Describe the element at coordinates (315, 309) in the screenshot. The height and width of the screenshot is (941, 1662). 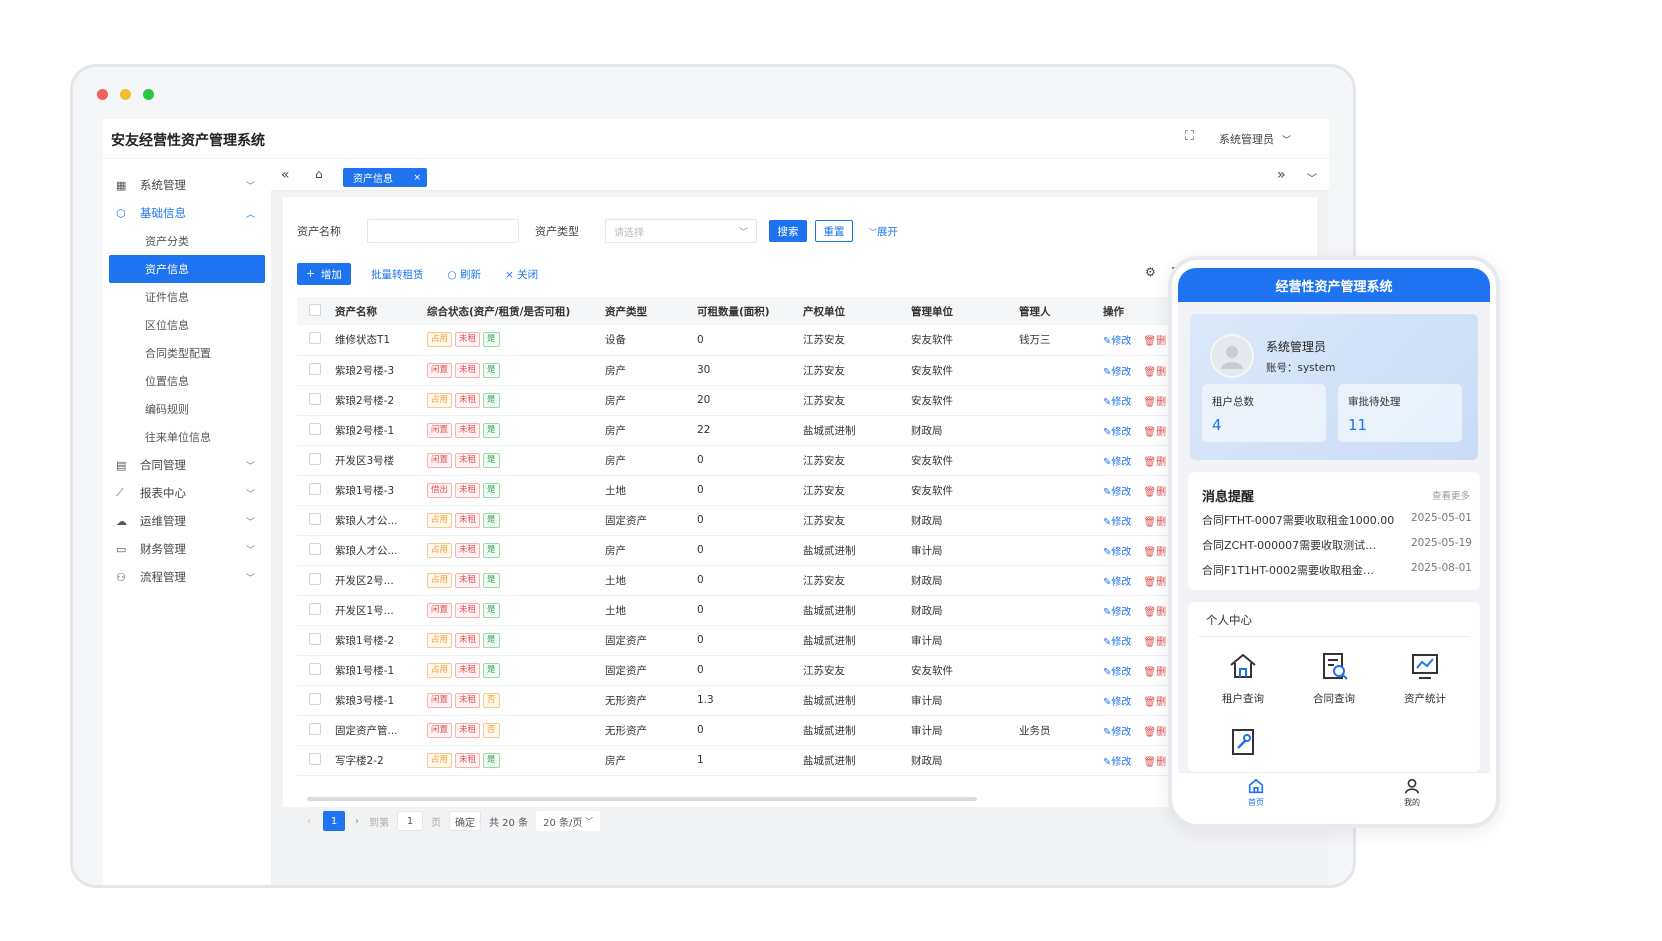
I see `select-all-checkbox` at that location.